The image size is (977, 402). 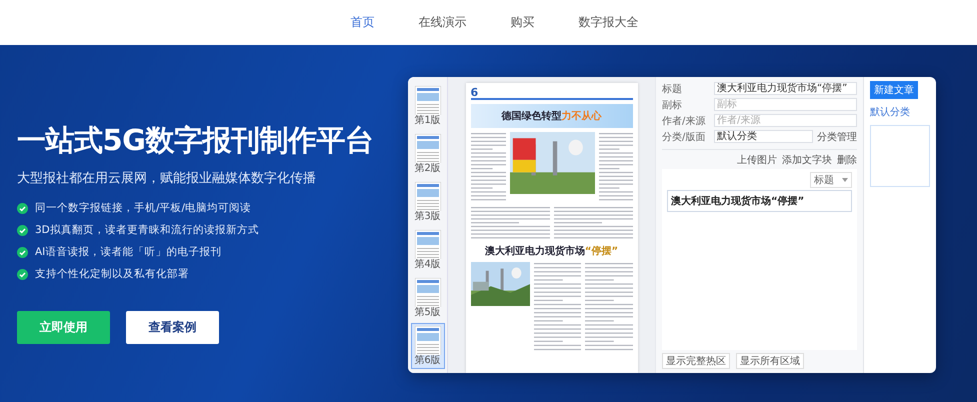 What do you see at coordinates (143, 208) in the screenshot?
I see `feature-text: 同一个数字报链接，手机/平板/电脑均可阅读` at bounding box center [143, 208].